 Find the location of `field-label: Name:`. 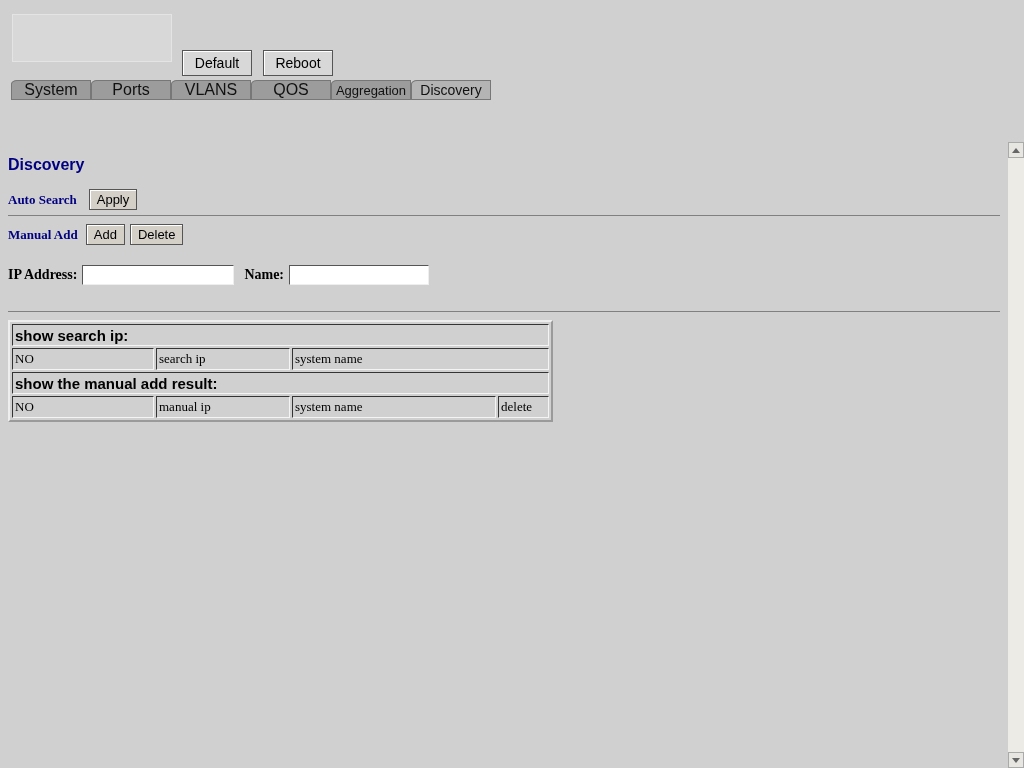

field-label: Name: is located at coordinates (264, 275).